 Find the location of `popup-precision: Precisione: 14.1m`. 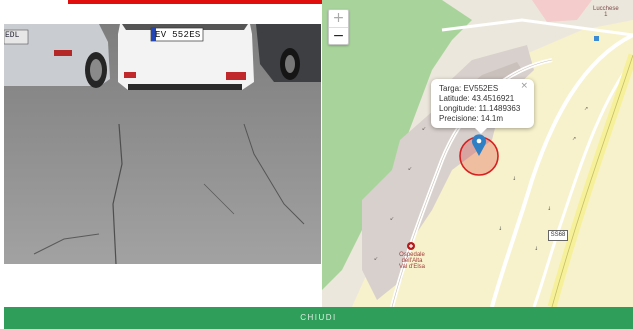

popup-precision: Precisione: 14.1m is located at coordinates (471, 118).